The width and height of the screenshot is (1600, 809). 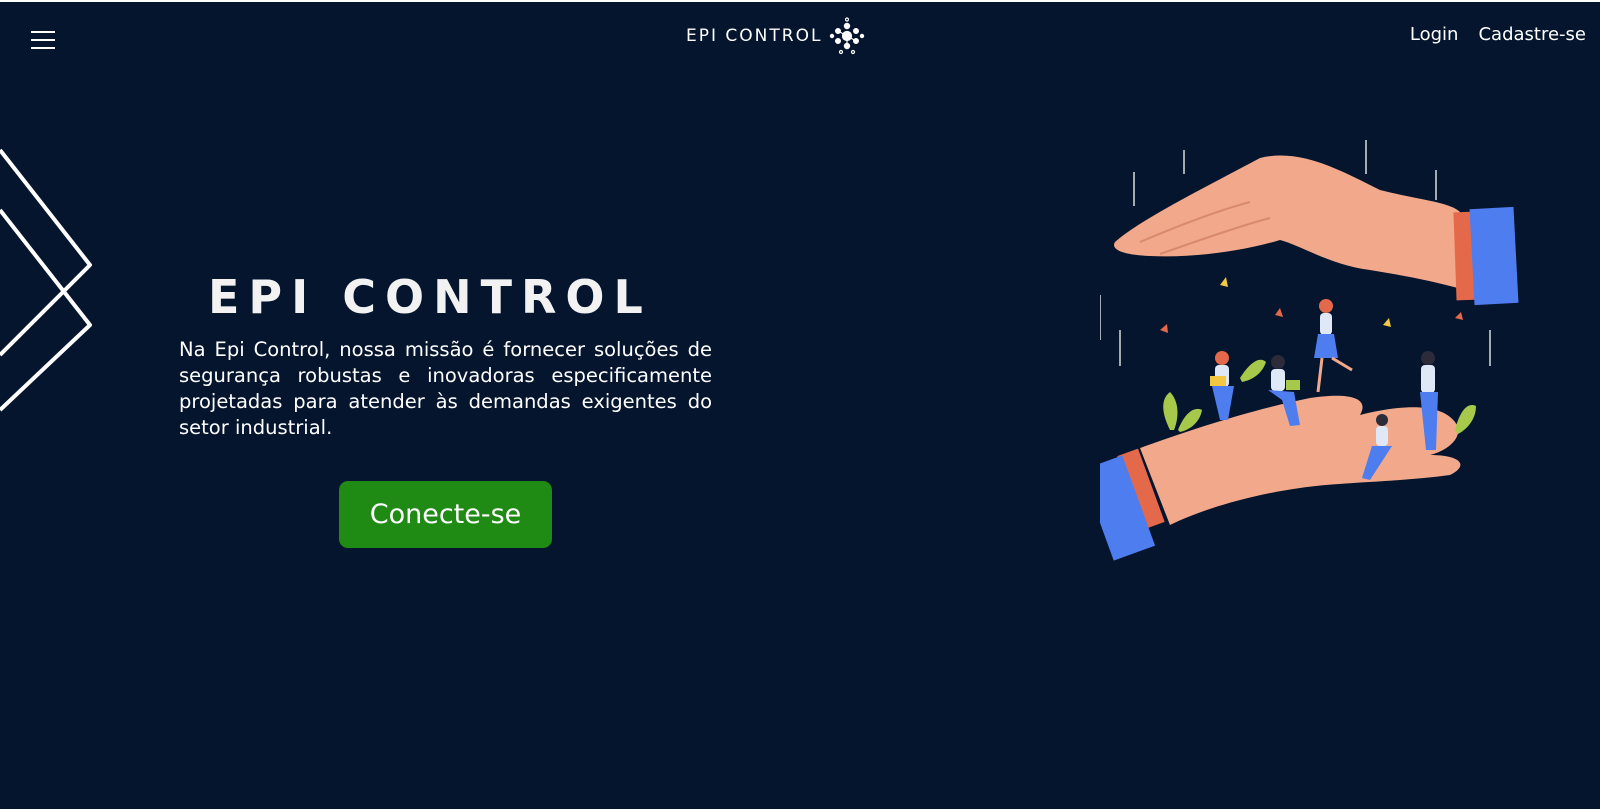 I want to click on login-link: Login, so click(x=1434, y=34).